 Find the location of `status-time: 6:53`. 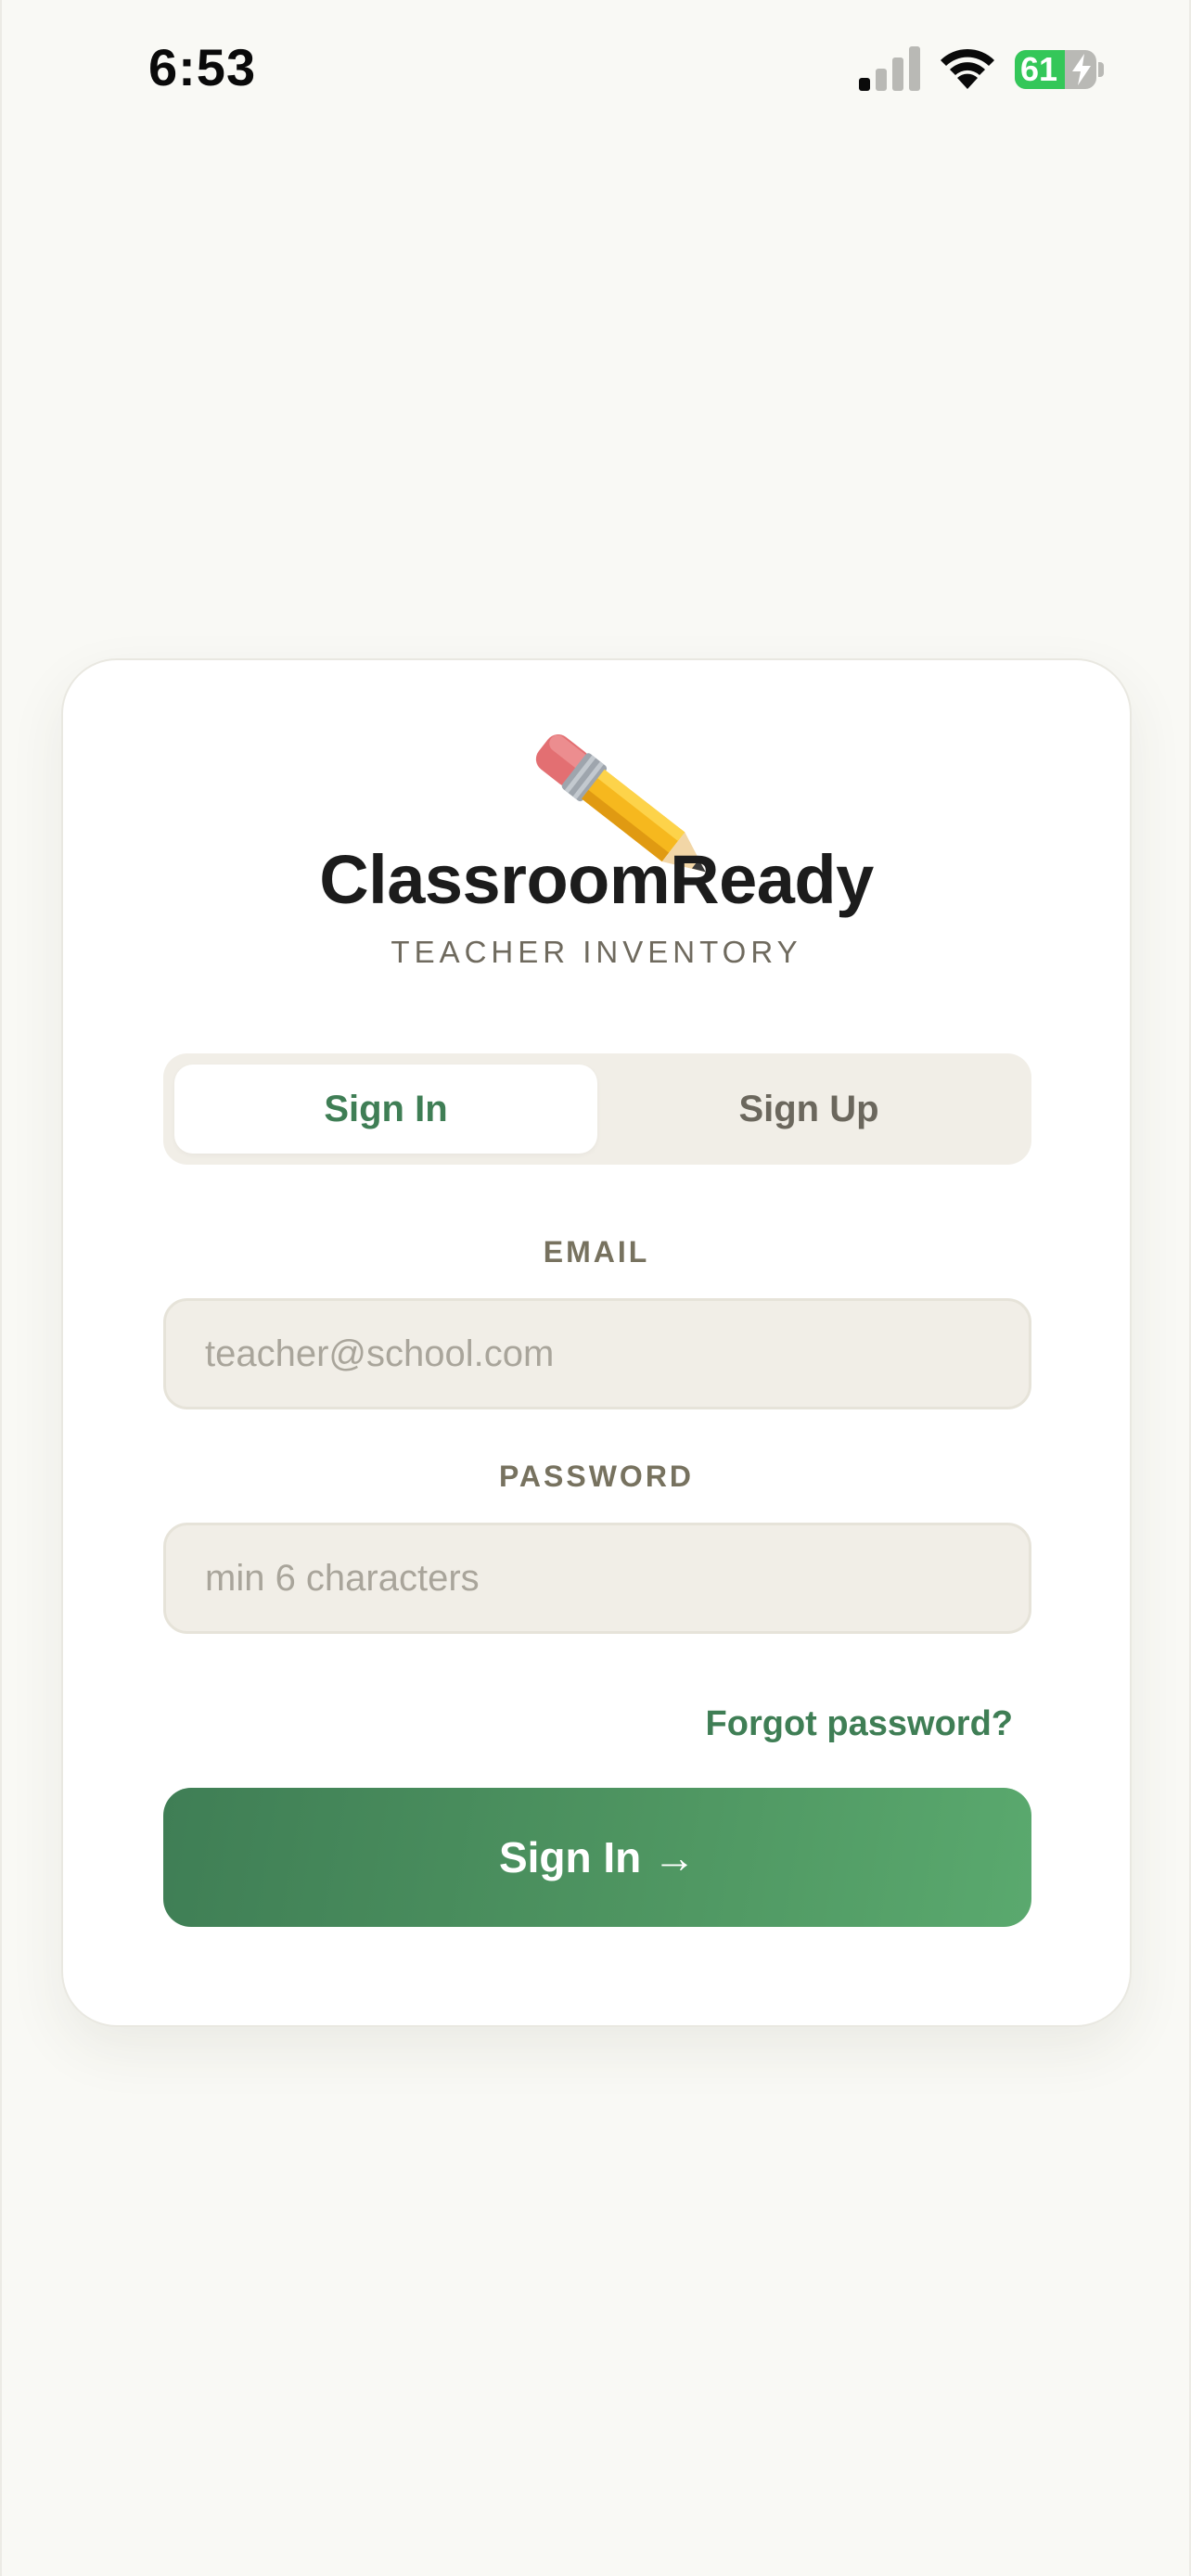

status-time: 6:53 is located at coordinates (202, 67).